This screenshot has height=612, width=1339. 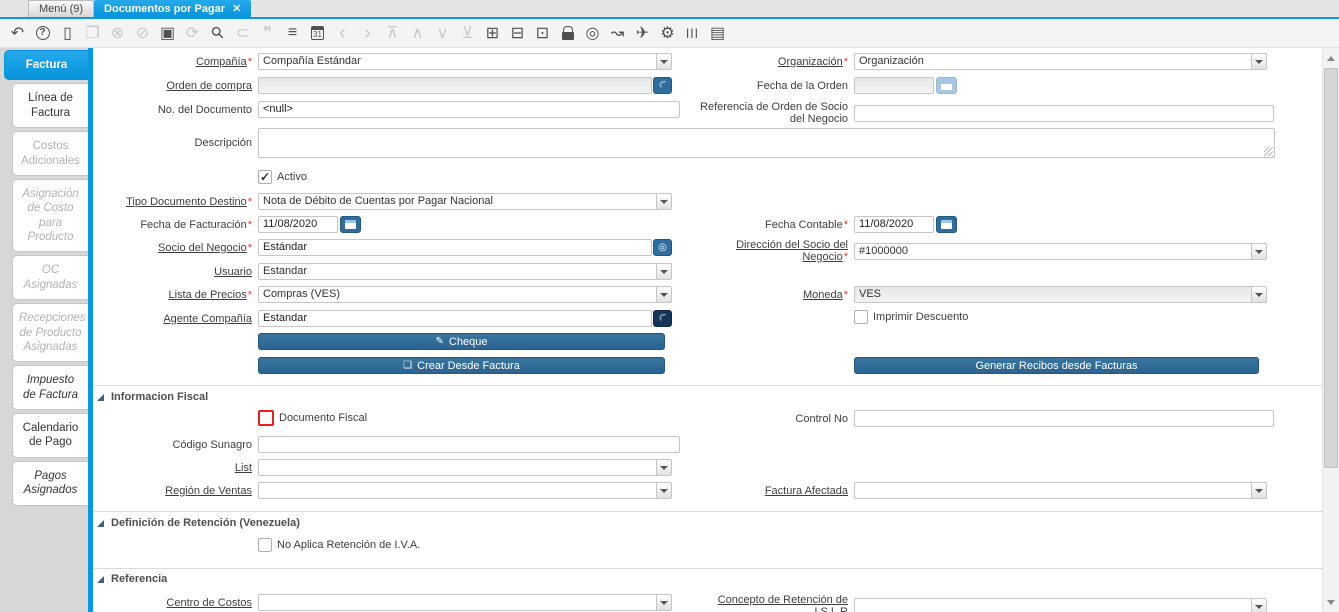 I want to click on usuario-combobox: Estandar, so click(x=465, y=271).